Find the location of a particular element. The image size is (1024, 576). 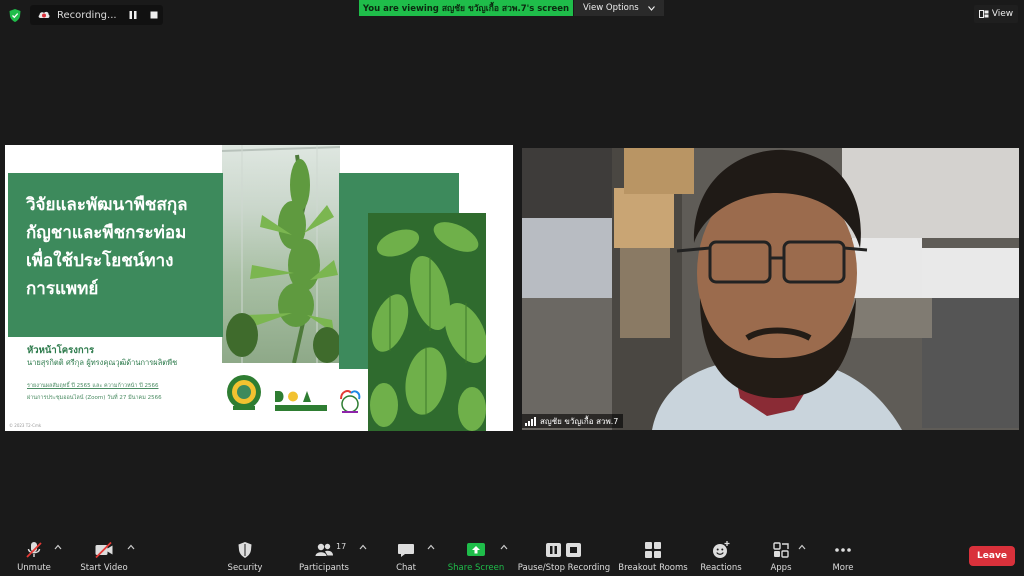

slide-section-heading: หัวหน้าโครงการ is located at coordinates (61, 350).